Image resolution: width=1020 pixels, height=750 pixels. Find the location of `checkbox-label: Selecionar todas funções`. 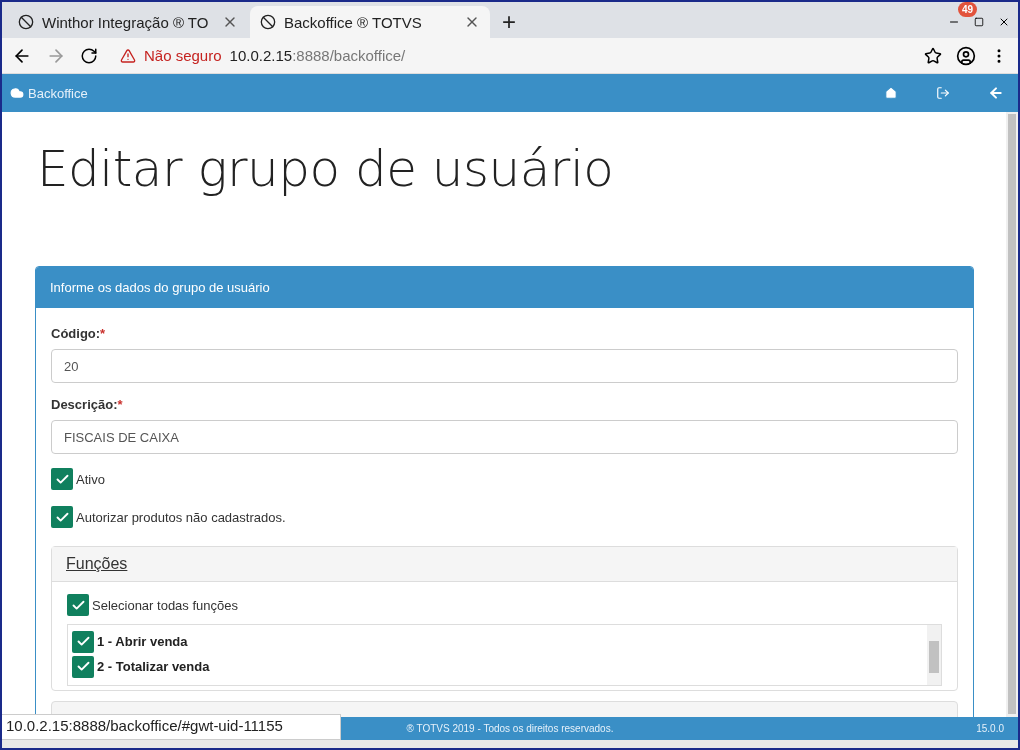

checkbox-label: Selecionar todas funções is located at coordinates (165, 605).